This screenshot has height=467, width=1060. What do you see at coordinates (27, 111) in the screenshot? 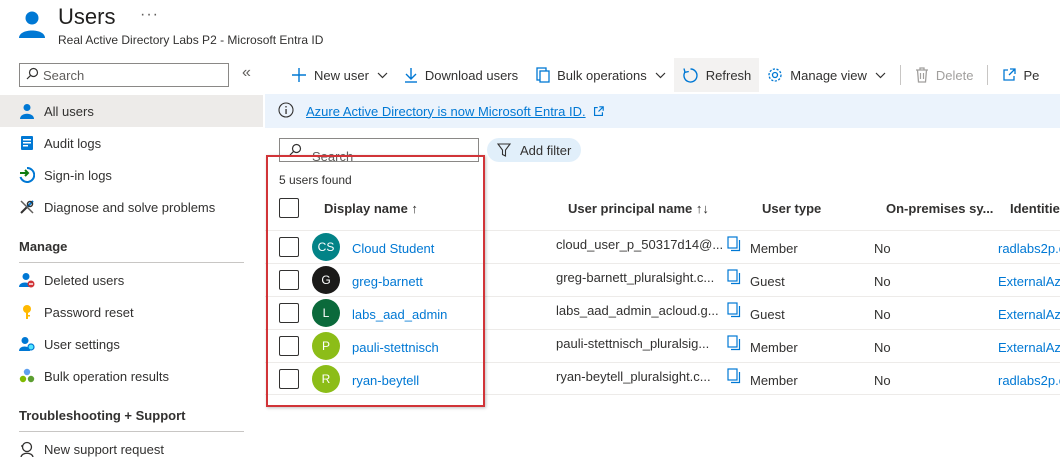
I see `user-icon` at bounding box center [27, 111].